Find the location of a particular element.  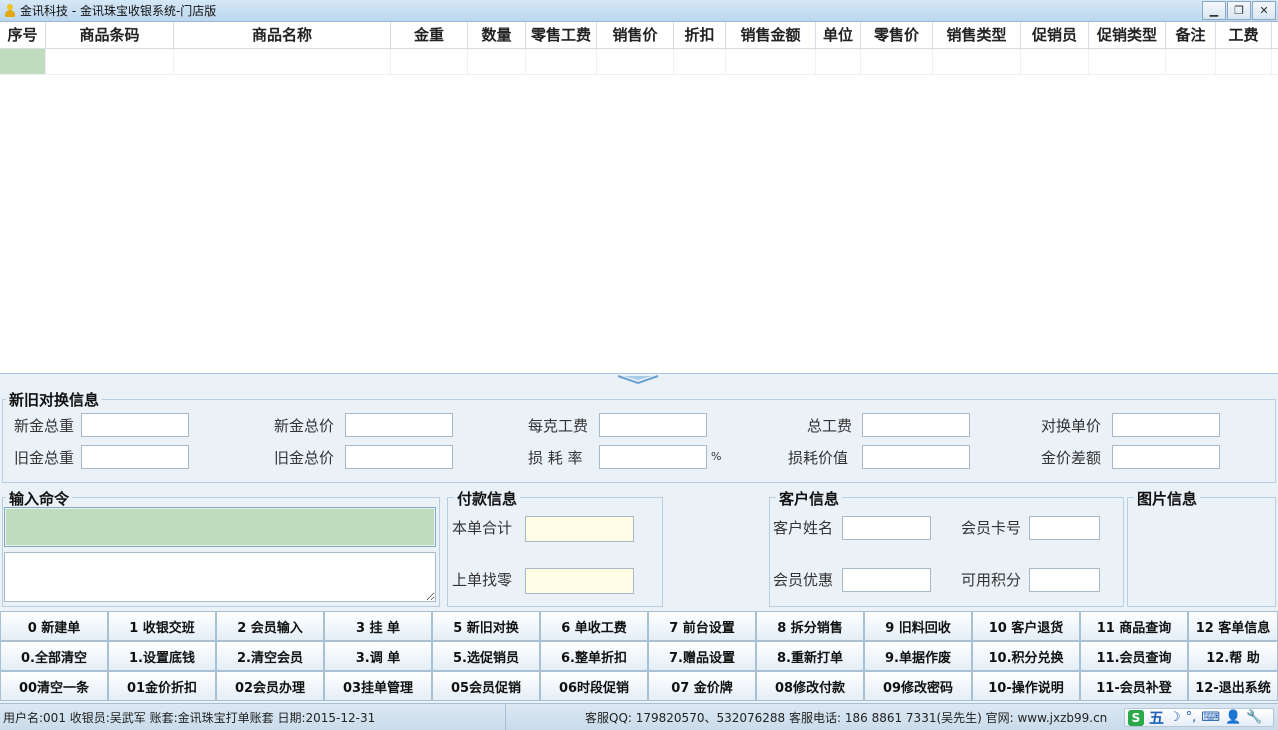

member-query-button: 11.会员查询 is located at coordinates (1134, 656).